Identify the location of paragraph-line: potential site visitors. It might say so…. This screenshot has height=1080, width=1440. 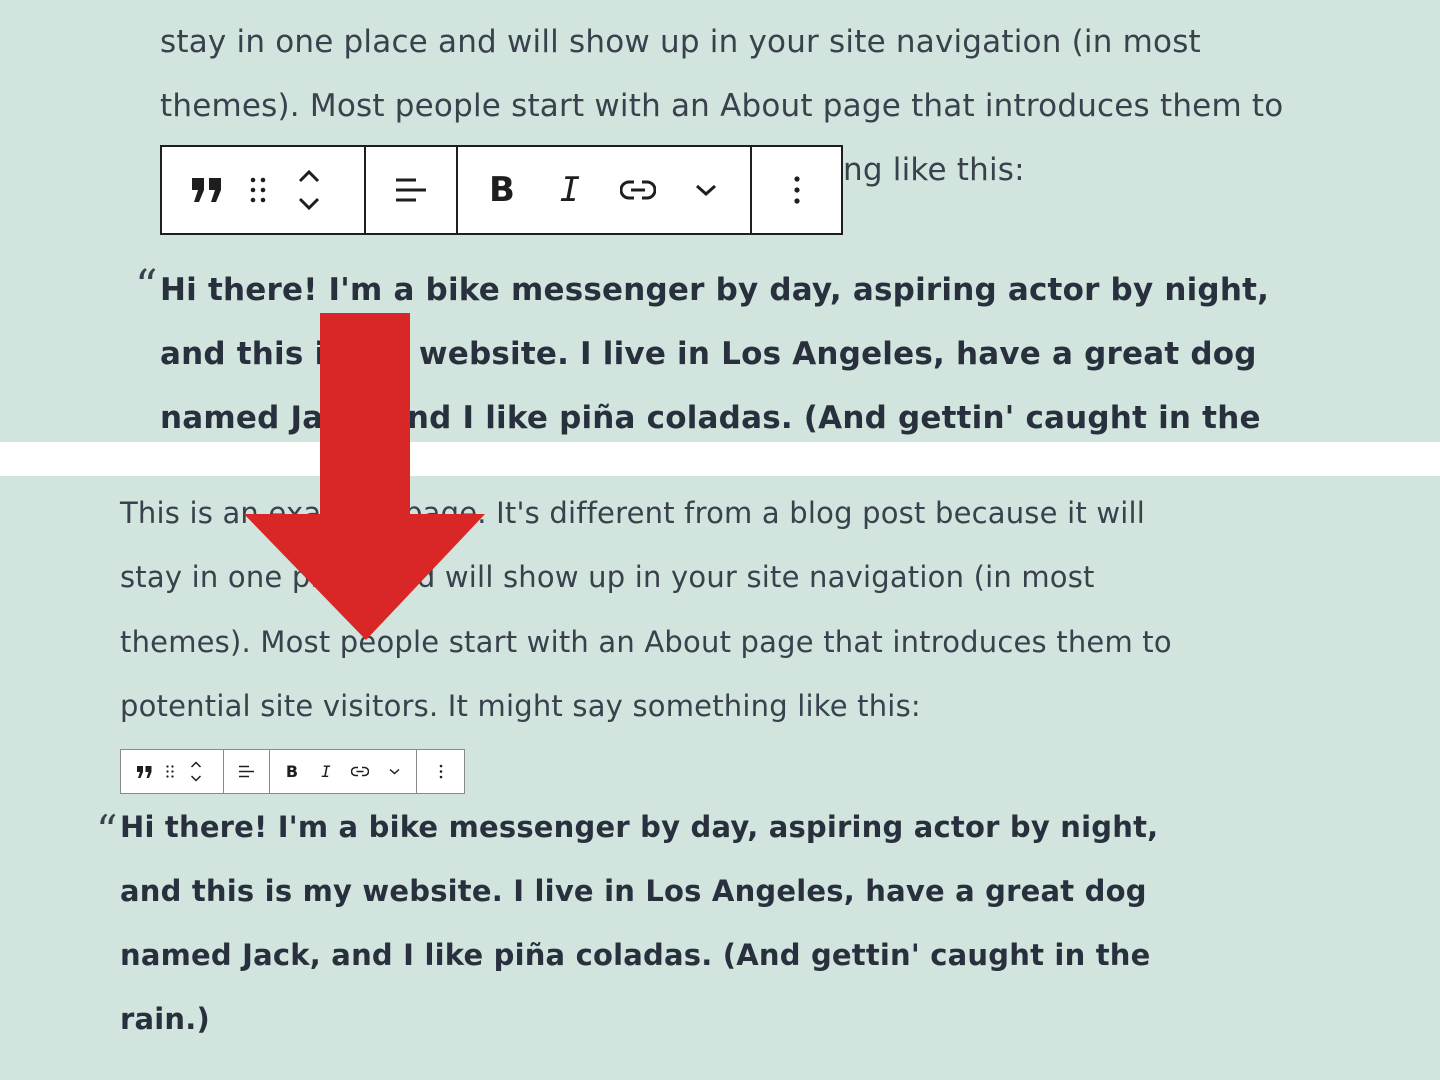
(520, 706).